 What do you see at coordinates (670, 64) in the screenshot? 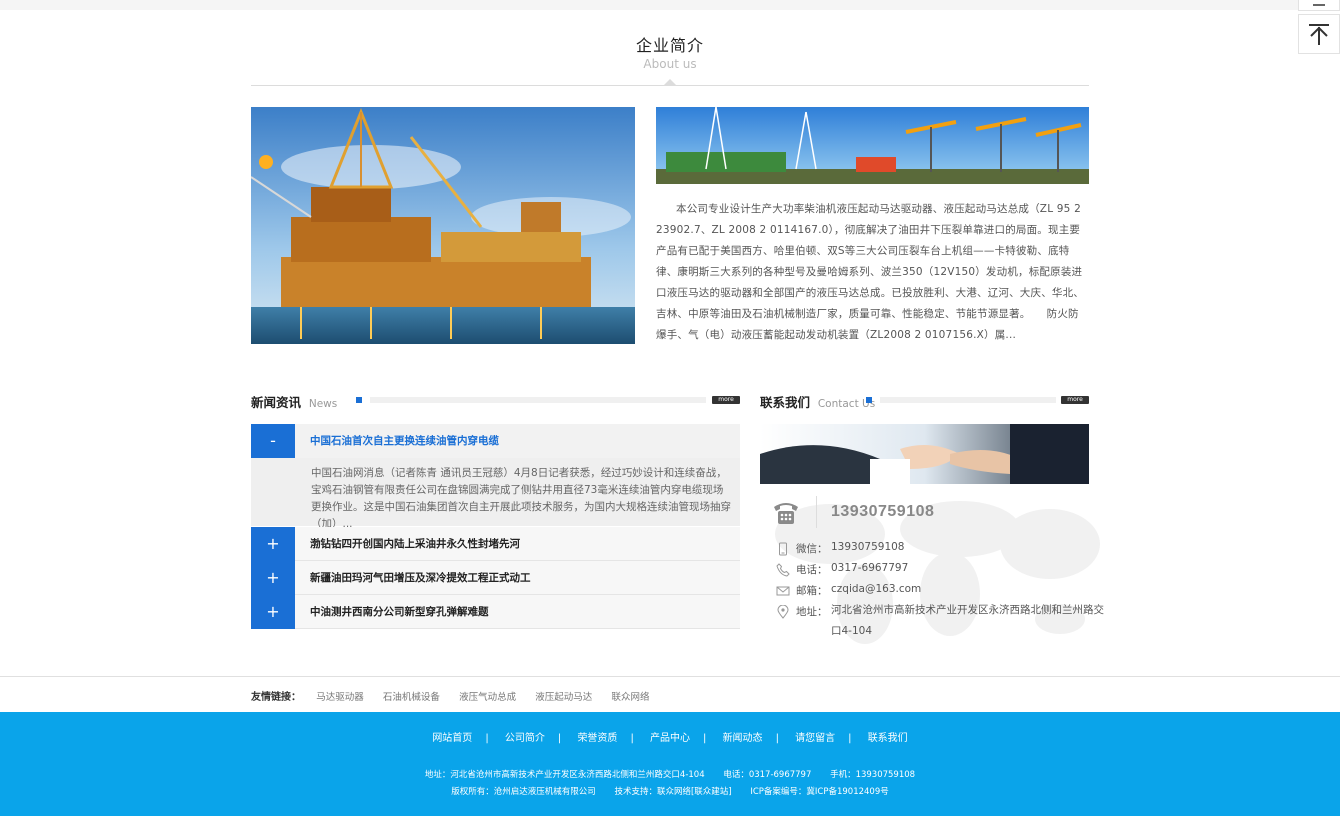
I see `about-subtitle: About us` at bounding box center [670, 64].